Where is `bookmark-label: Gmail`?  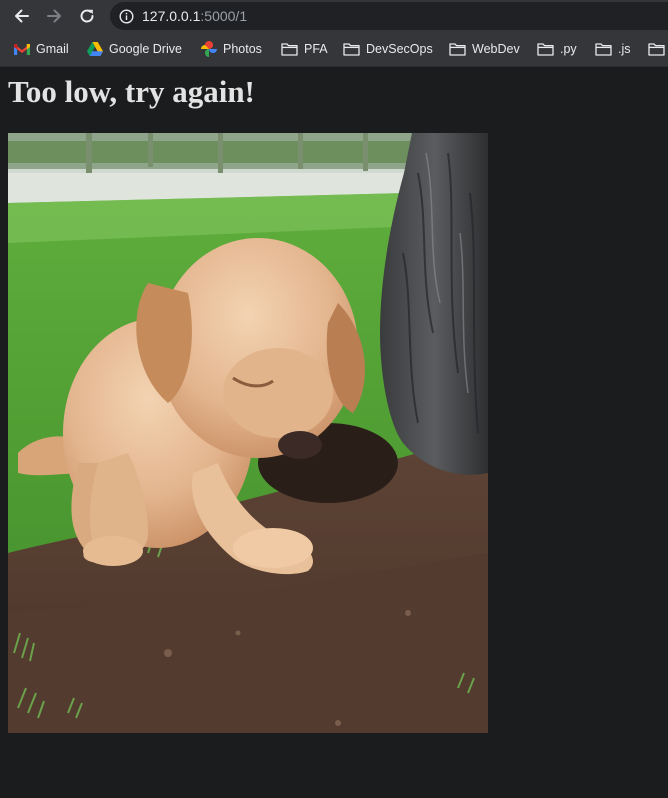 bookmark-label: Gmail is located at coordinates (52, 49).